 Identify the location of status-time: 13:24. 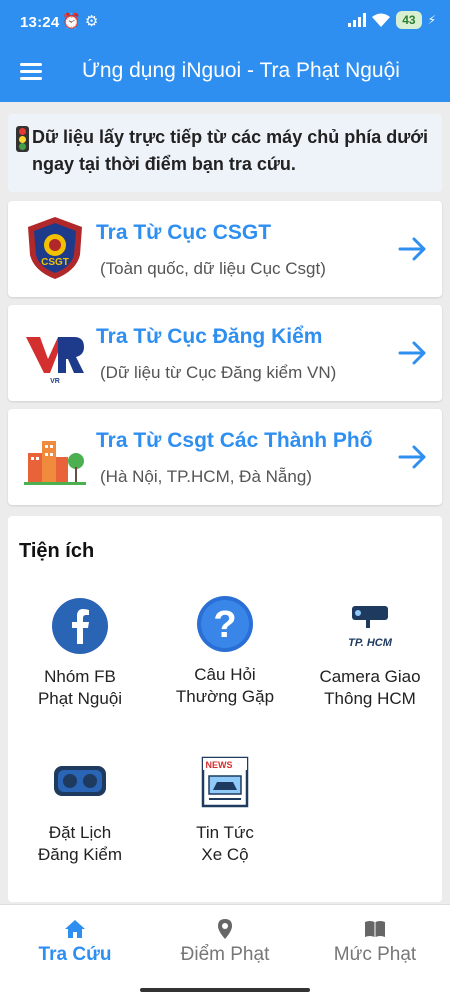
(40, 22).